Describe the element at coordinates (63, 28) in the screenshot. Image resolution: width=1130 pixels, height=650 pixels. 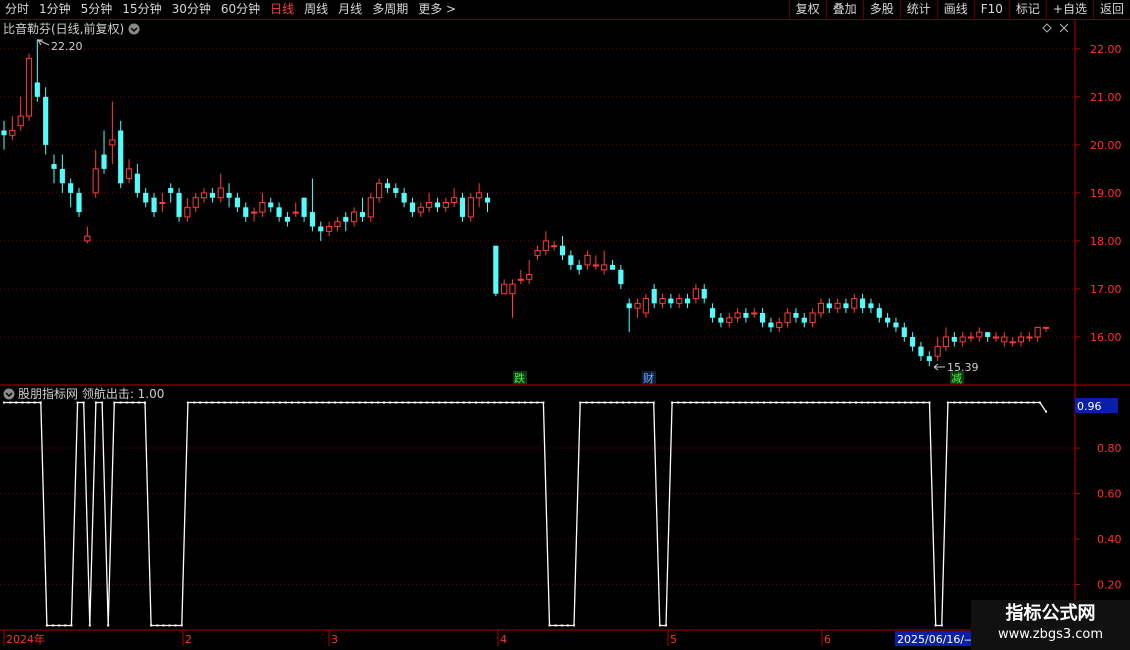
I see `main-panel-title: 比音勒芬(日线,前复权)` at that location.